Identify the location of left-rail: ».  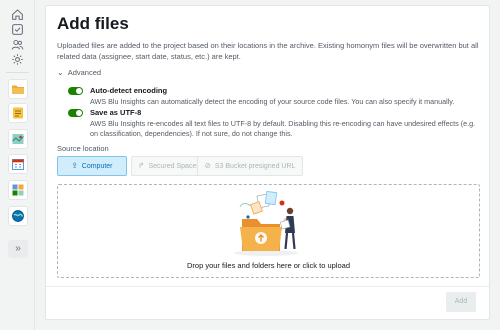
(17, 165).